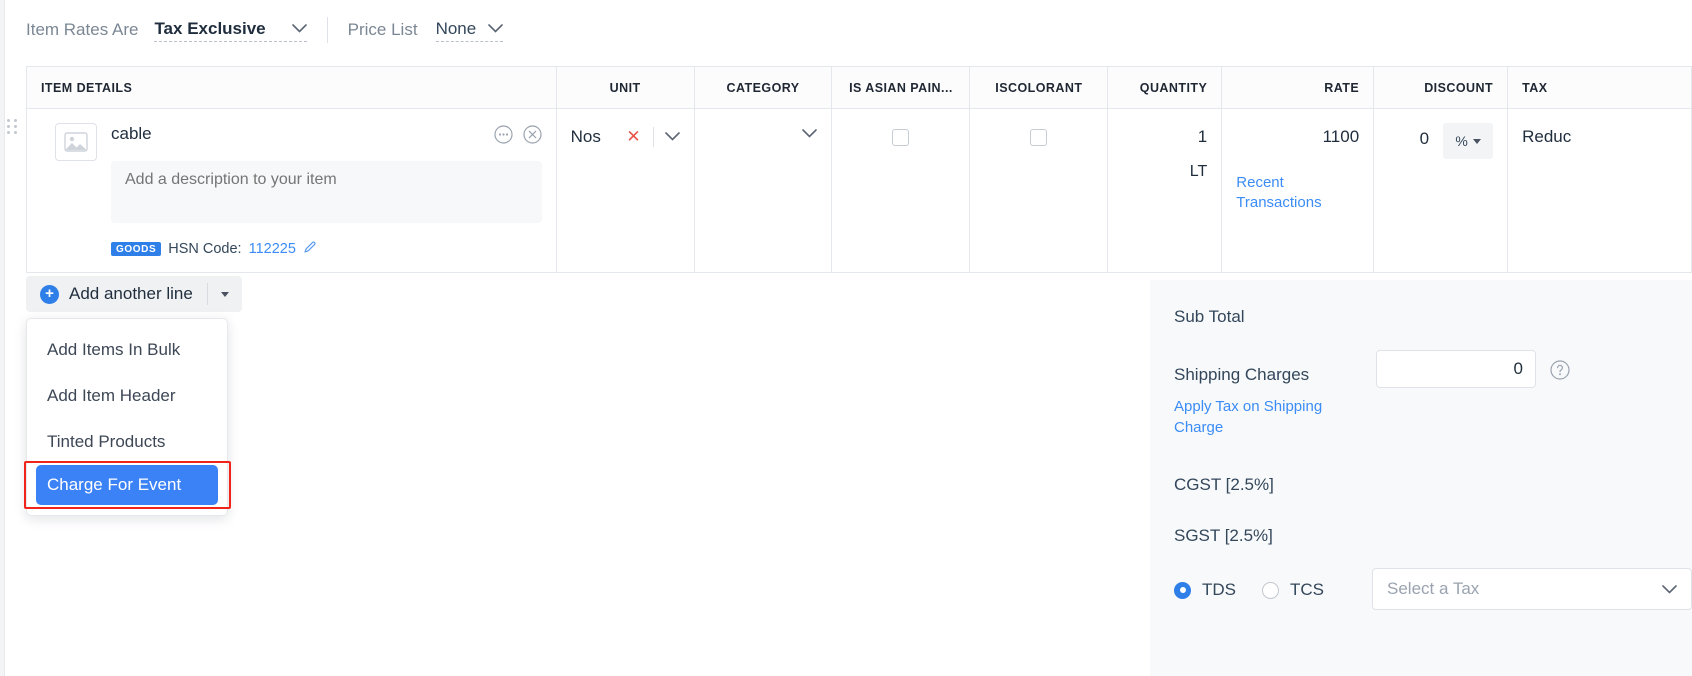  I want to click on discount-type-value: %, so click(1461, 141).